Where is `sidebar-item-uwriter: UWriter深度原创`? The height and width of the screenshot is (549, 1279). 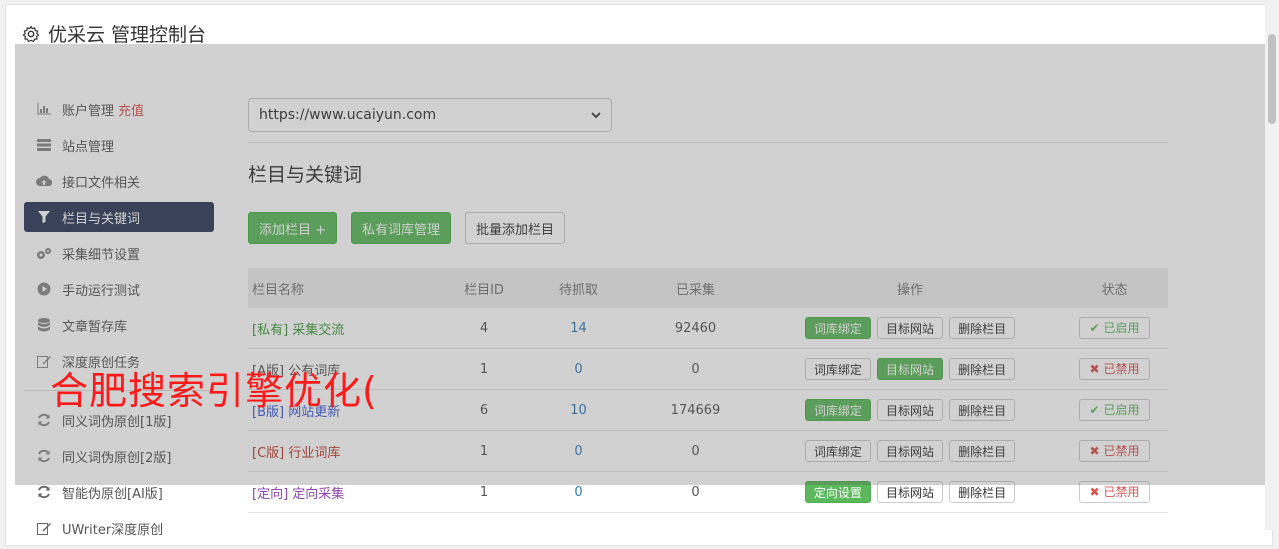 sidebar-item-uwriter: UWriter深度原创 is located at coordinates (119, 528).